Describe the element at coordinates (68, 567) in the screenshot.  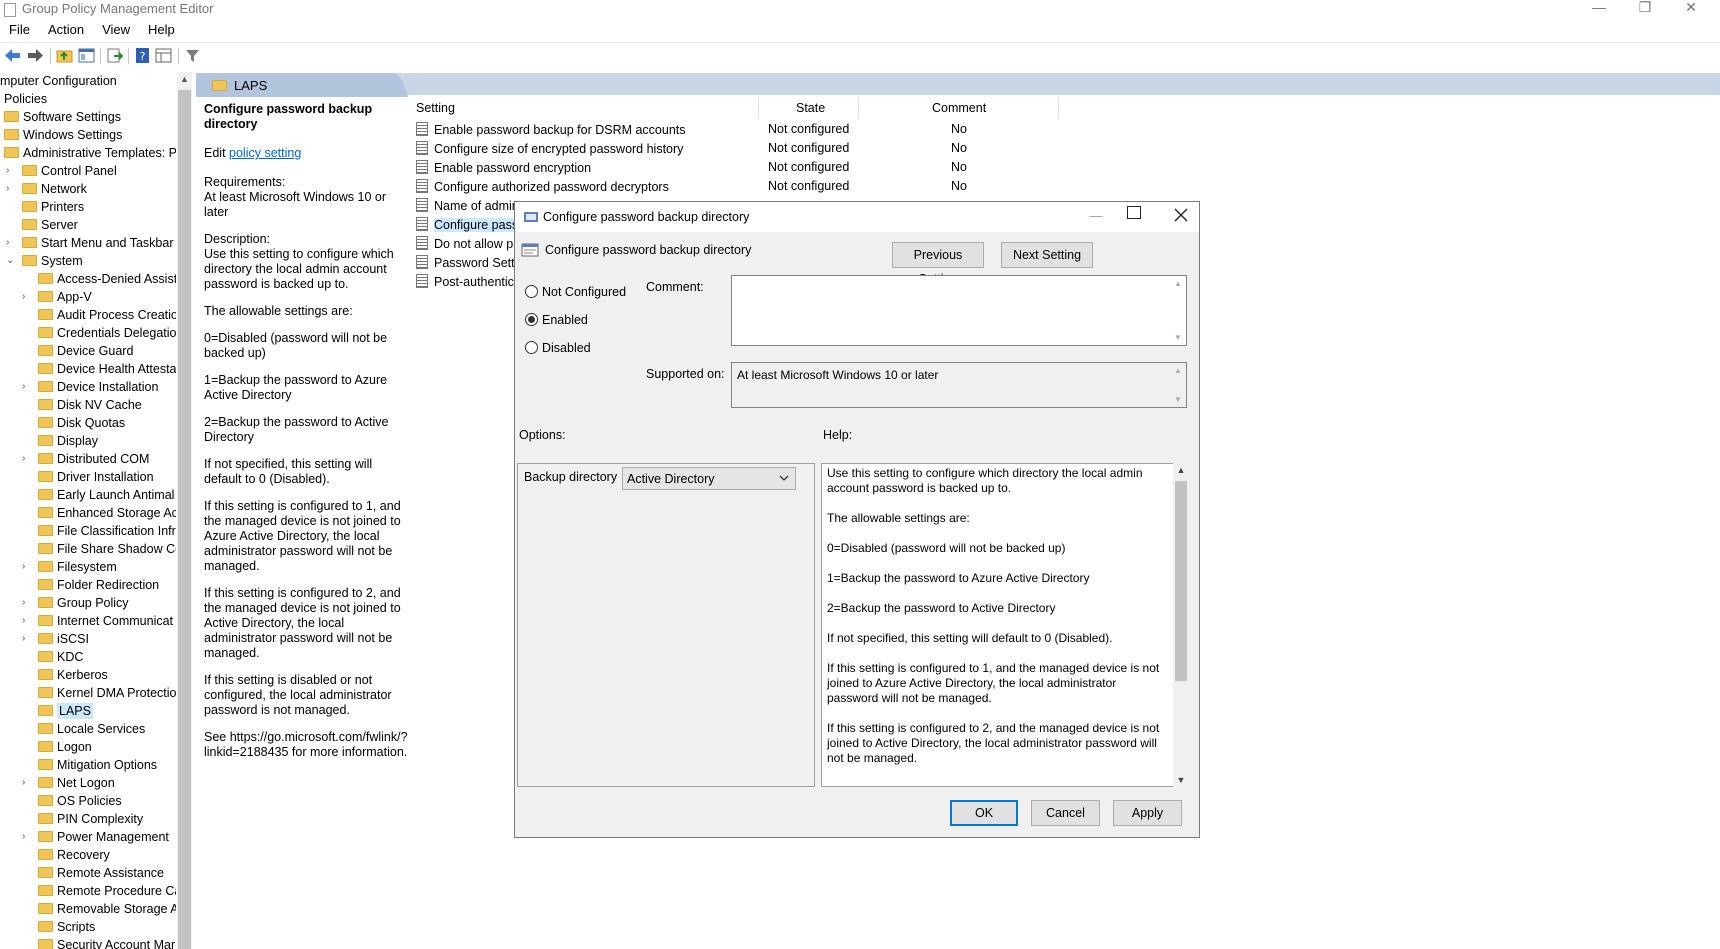
I see `tree-item: › Filesystem` at that location.